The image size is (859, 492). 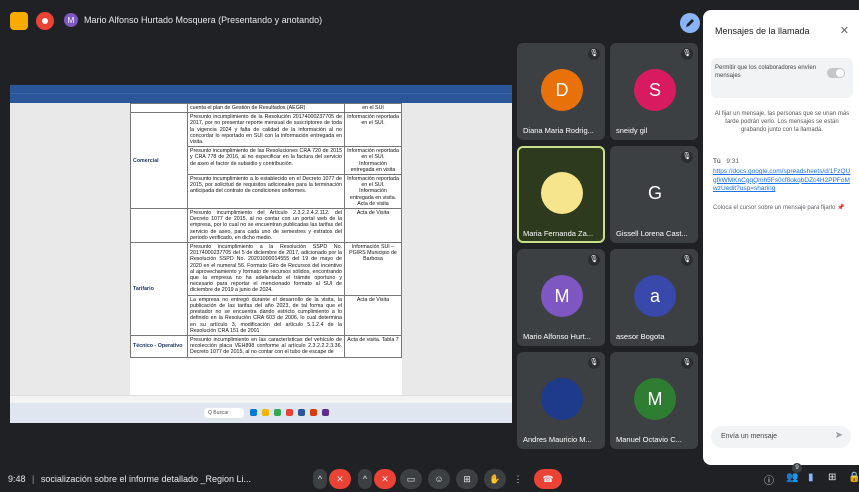 I want to click on participant-tile: a 🎙 asesor Bogota, so click(x=654, y=297).